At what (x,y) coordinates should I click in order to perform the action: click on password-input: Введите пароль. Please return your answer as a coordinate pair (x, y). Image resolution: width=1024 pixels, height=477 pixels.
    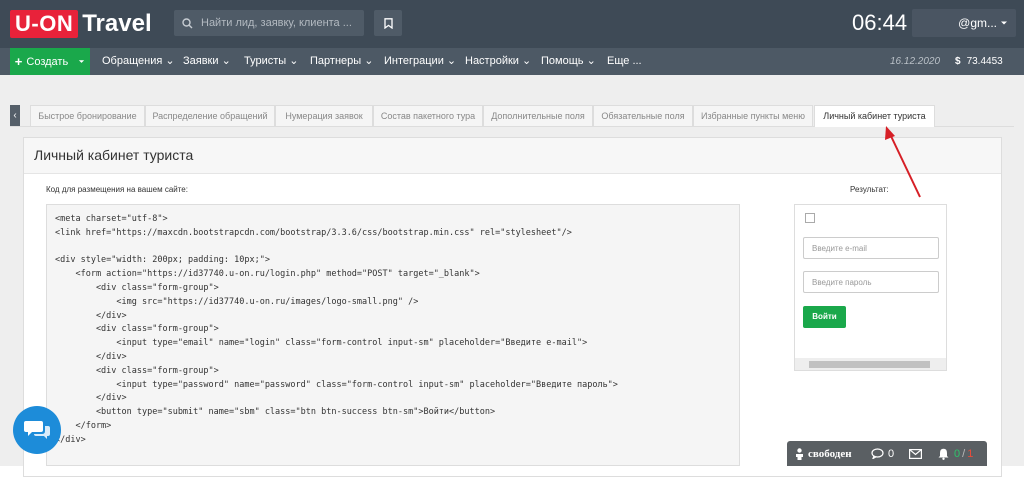
    Looking at the image, I should click on (871, 282).